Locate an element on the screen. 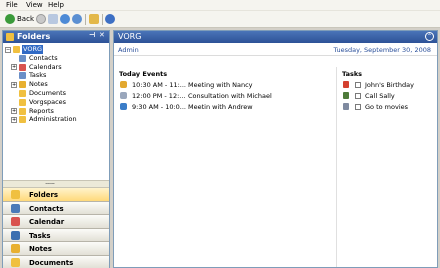 This screenshot has width=440, height=268. task-subject: Go to movies is located at coordinates (387, 107).